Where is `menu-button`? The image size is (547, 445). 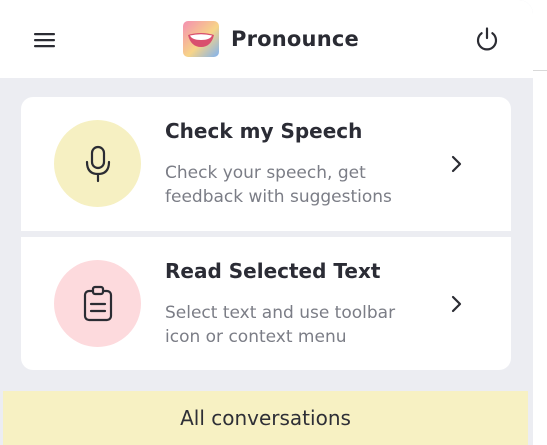 menu-button is located at coordinates (45, 40).